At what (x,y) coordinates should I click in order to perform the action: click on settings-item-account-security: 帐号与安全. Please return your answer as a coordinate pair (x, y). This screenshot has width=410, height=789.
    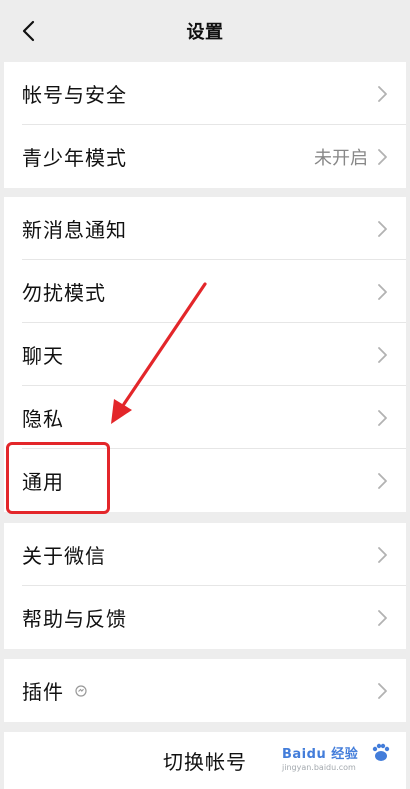
    Looking at the image, I should click on (205, 93).